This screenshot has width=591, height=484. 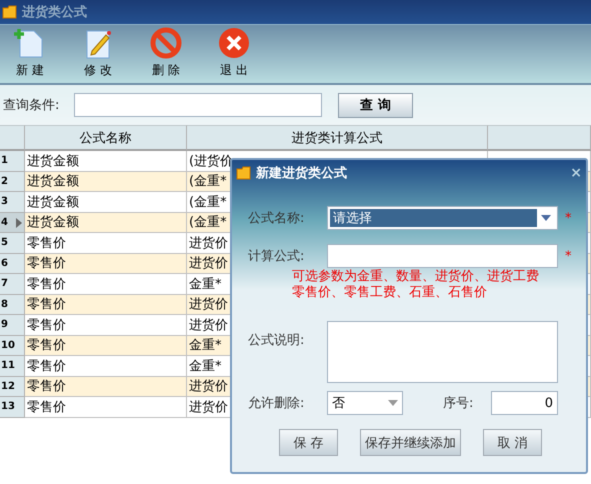 I want to click on column-header: 公式名称, so click(x=106, y=138).